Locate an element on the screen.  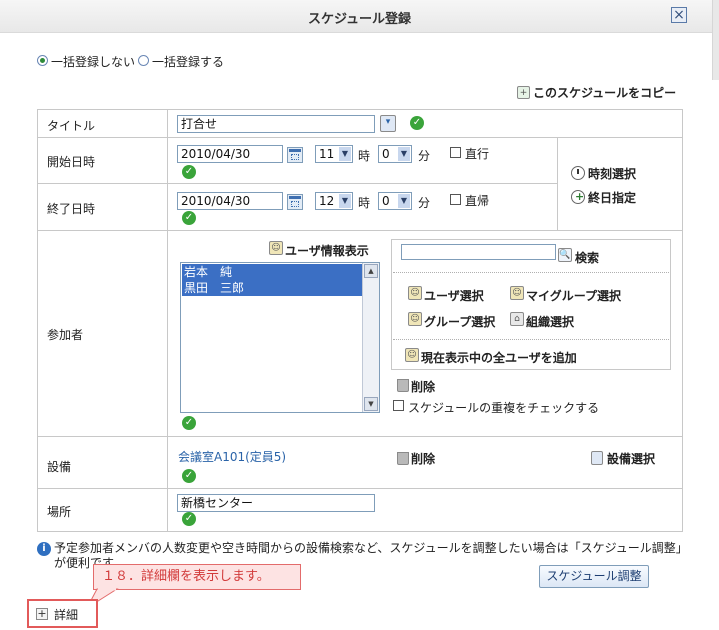
start-hour-value: 11 is located at coordinates (327, 154).